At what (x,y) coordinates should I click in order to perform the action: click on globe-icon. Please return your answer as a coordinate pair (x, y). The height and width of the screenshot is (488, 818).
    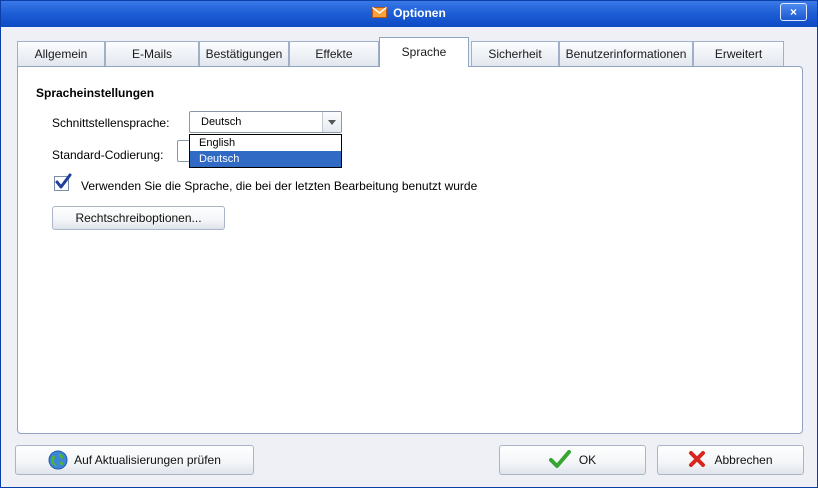
    Looking at the image, I should click on (58, 460).